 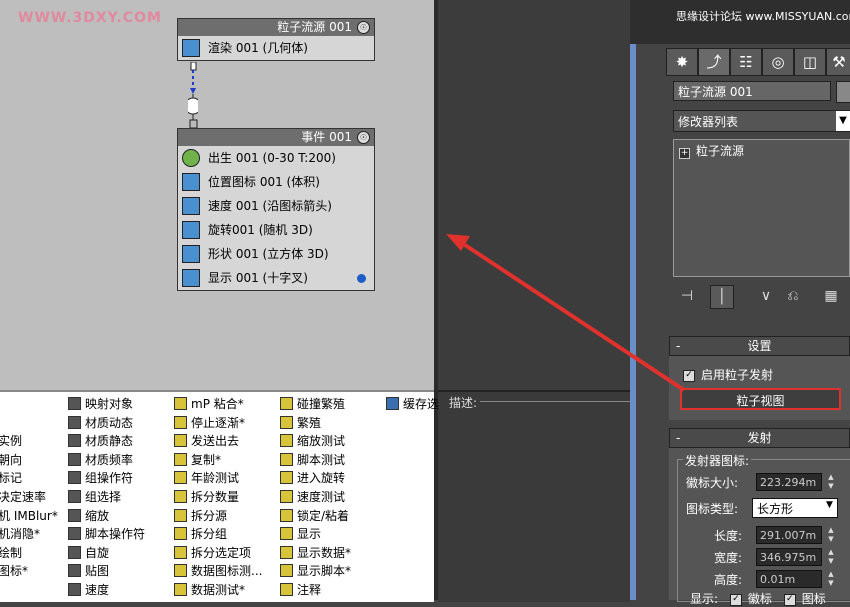 I want to click on depot-item: 脚本测试, so click(x=312, y=460).